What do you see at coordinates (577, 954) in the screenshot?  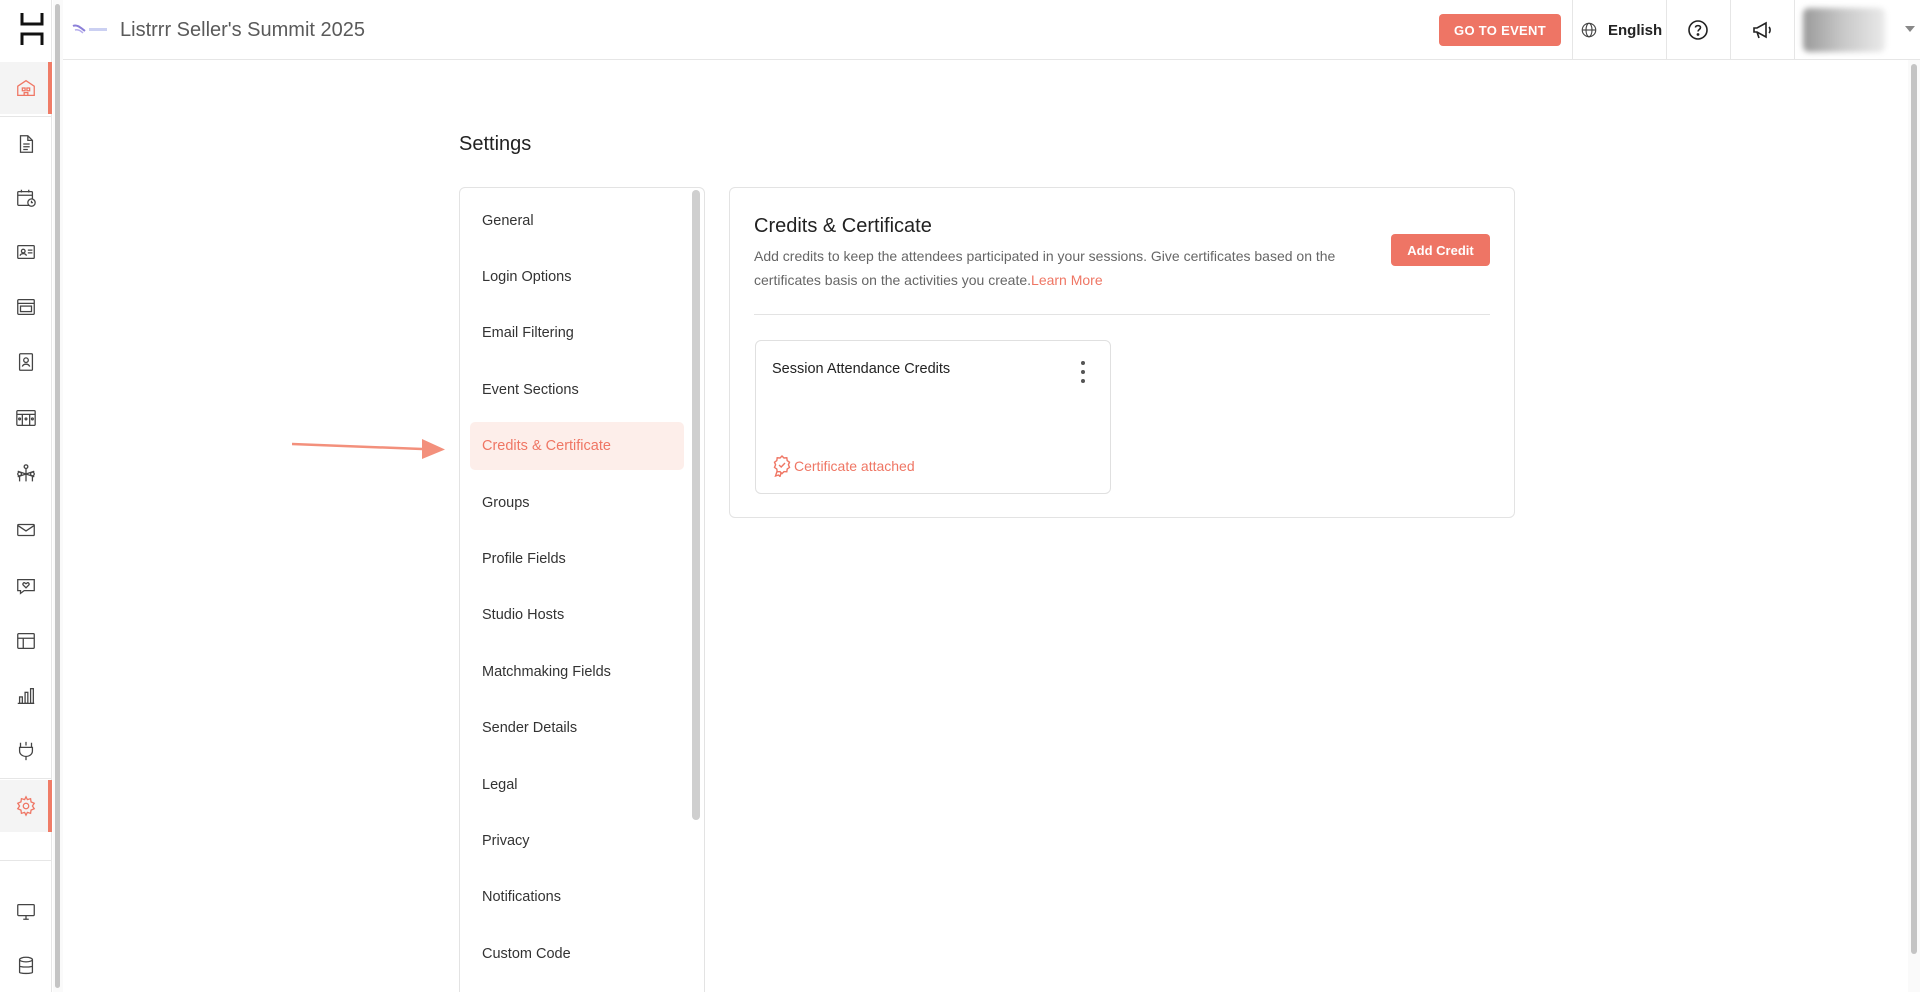 I see `settings-nav-custom-code: Custom Code` at bounding box center [577, 954].